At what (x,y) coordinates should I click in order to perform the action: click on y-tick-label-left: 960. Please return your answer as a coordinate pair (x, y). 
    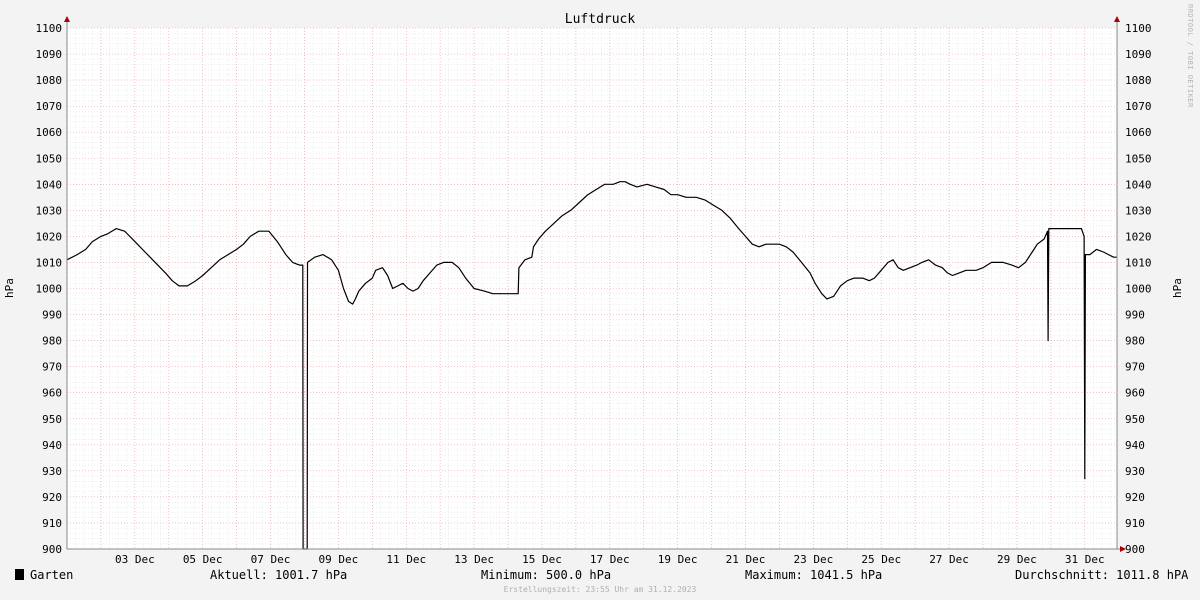
    Looking at the image, I should click on (52, 393).